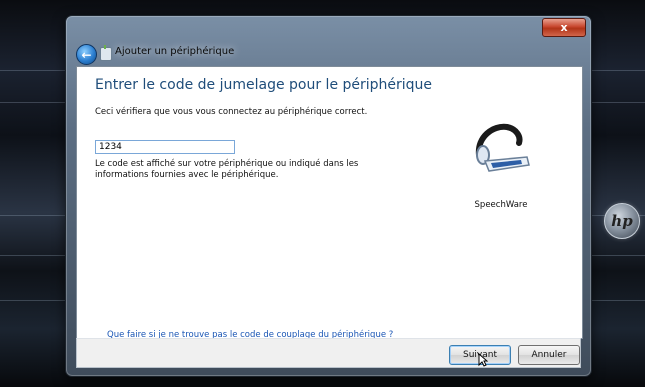 This screenshot has height=387, width=645. What do you see at coordinates (110, 147) in the screenshot?
I see `pairing-code-value: 1234` at bounding box center [110, 147].